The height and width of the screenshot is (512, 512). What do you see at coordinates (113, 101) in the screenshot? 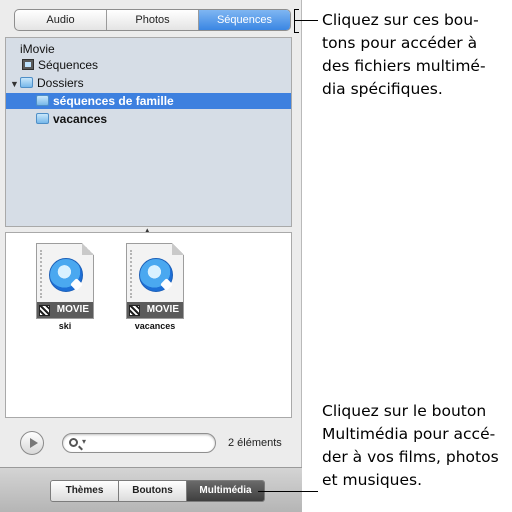
I see `tree-item-label: séquences de famille` at bounding box center [113, 101].